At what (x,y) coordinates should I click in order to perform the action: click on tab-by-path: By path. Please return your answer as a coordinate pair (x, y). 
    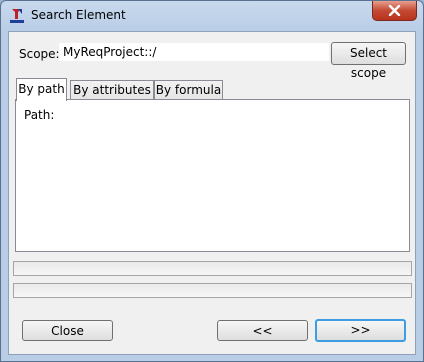
    Looking at the image, I should click on (41, 89).